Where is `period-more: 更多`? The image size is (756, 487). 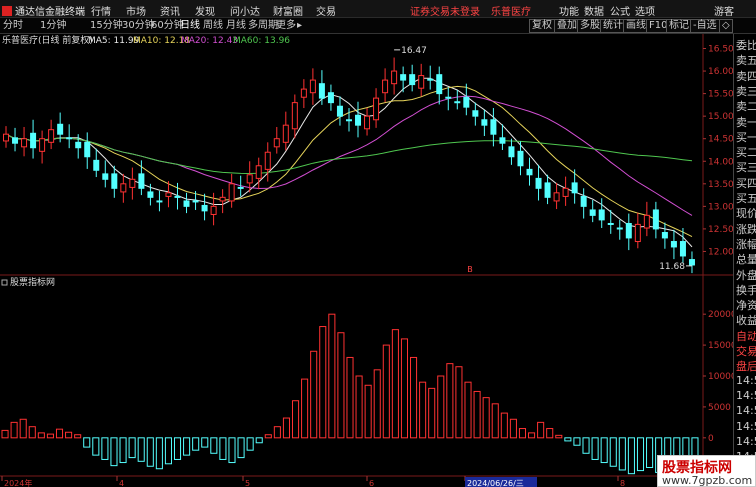 period-more: 更多 is located at coordinates (286, 26).